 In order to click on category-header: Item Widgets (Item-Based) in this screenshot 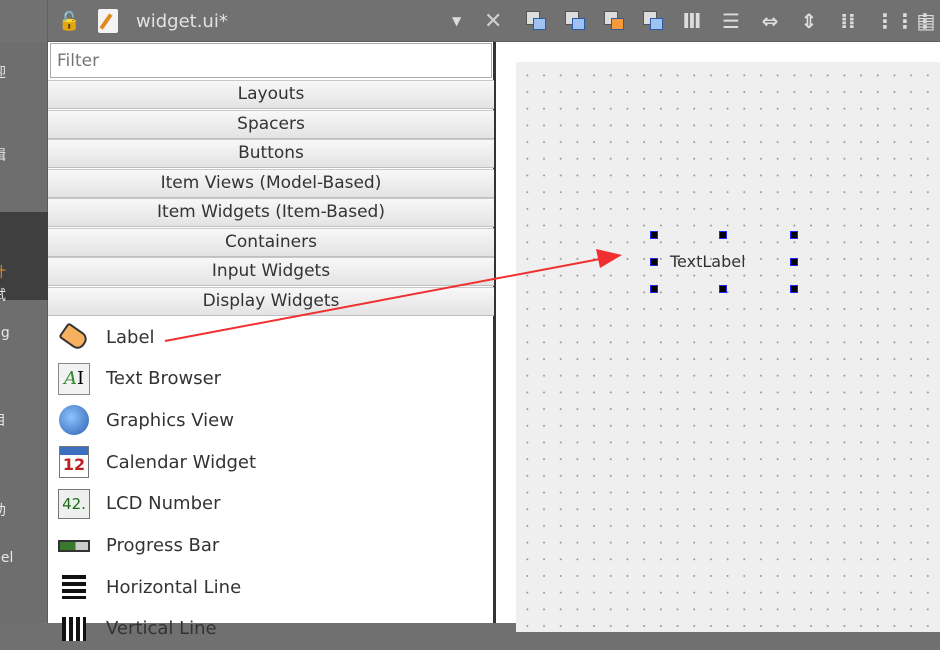, I will do `click(271, 212)`.